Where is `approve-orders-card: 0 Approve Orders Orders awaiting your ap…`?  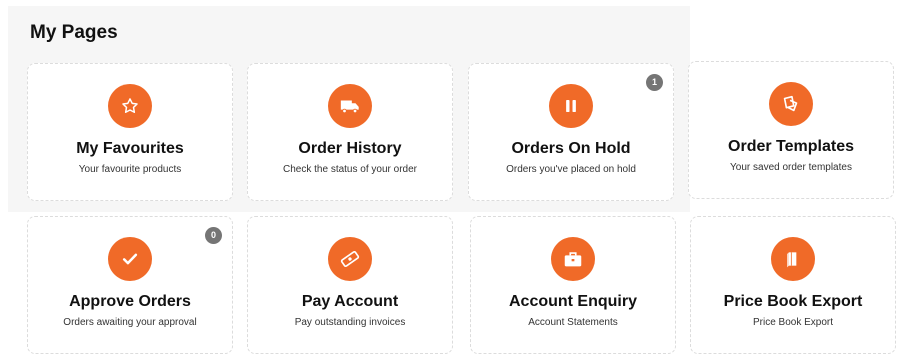
approve-orders-card: 0 Approve Orders Orders awaiting your ap… is located at coordinates (130, 285).